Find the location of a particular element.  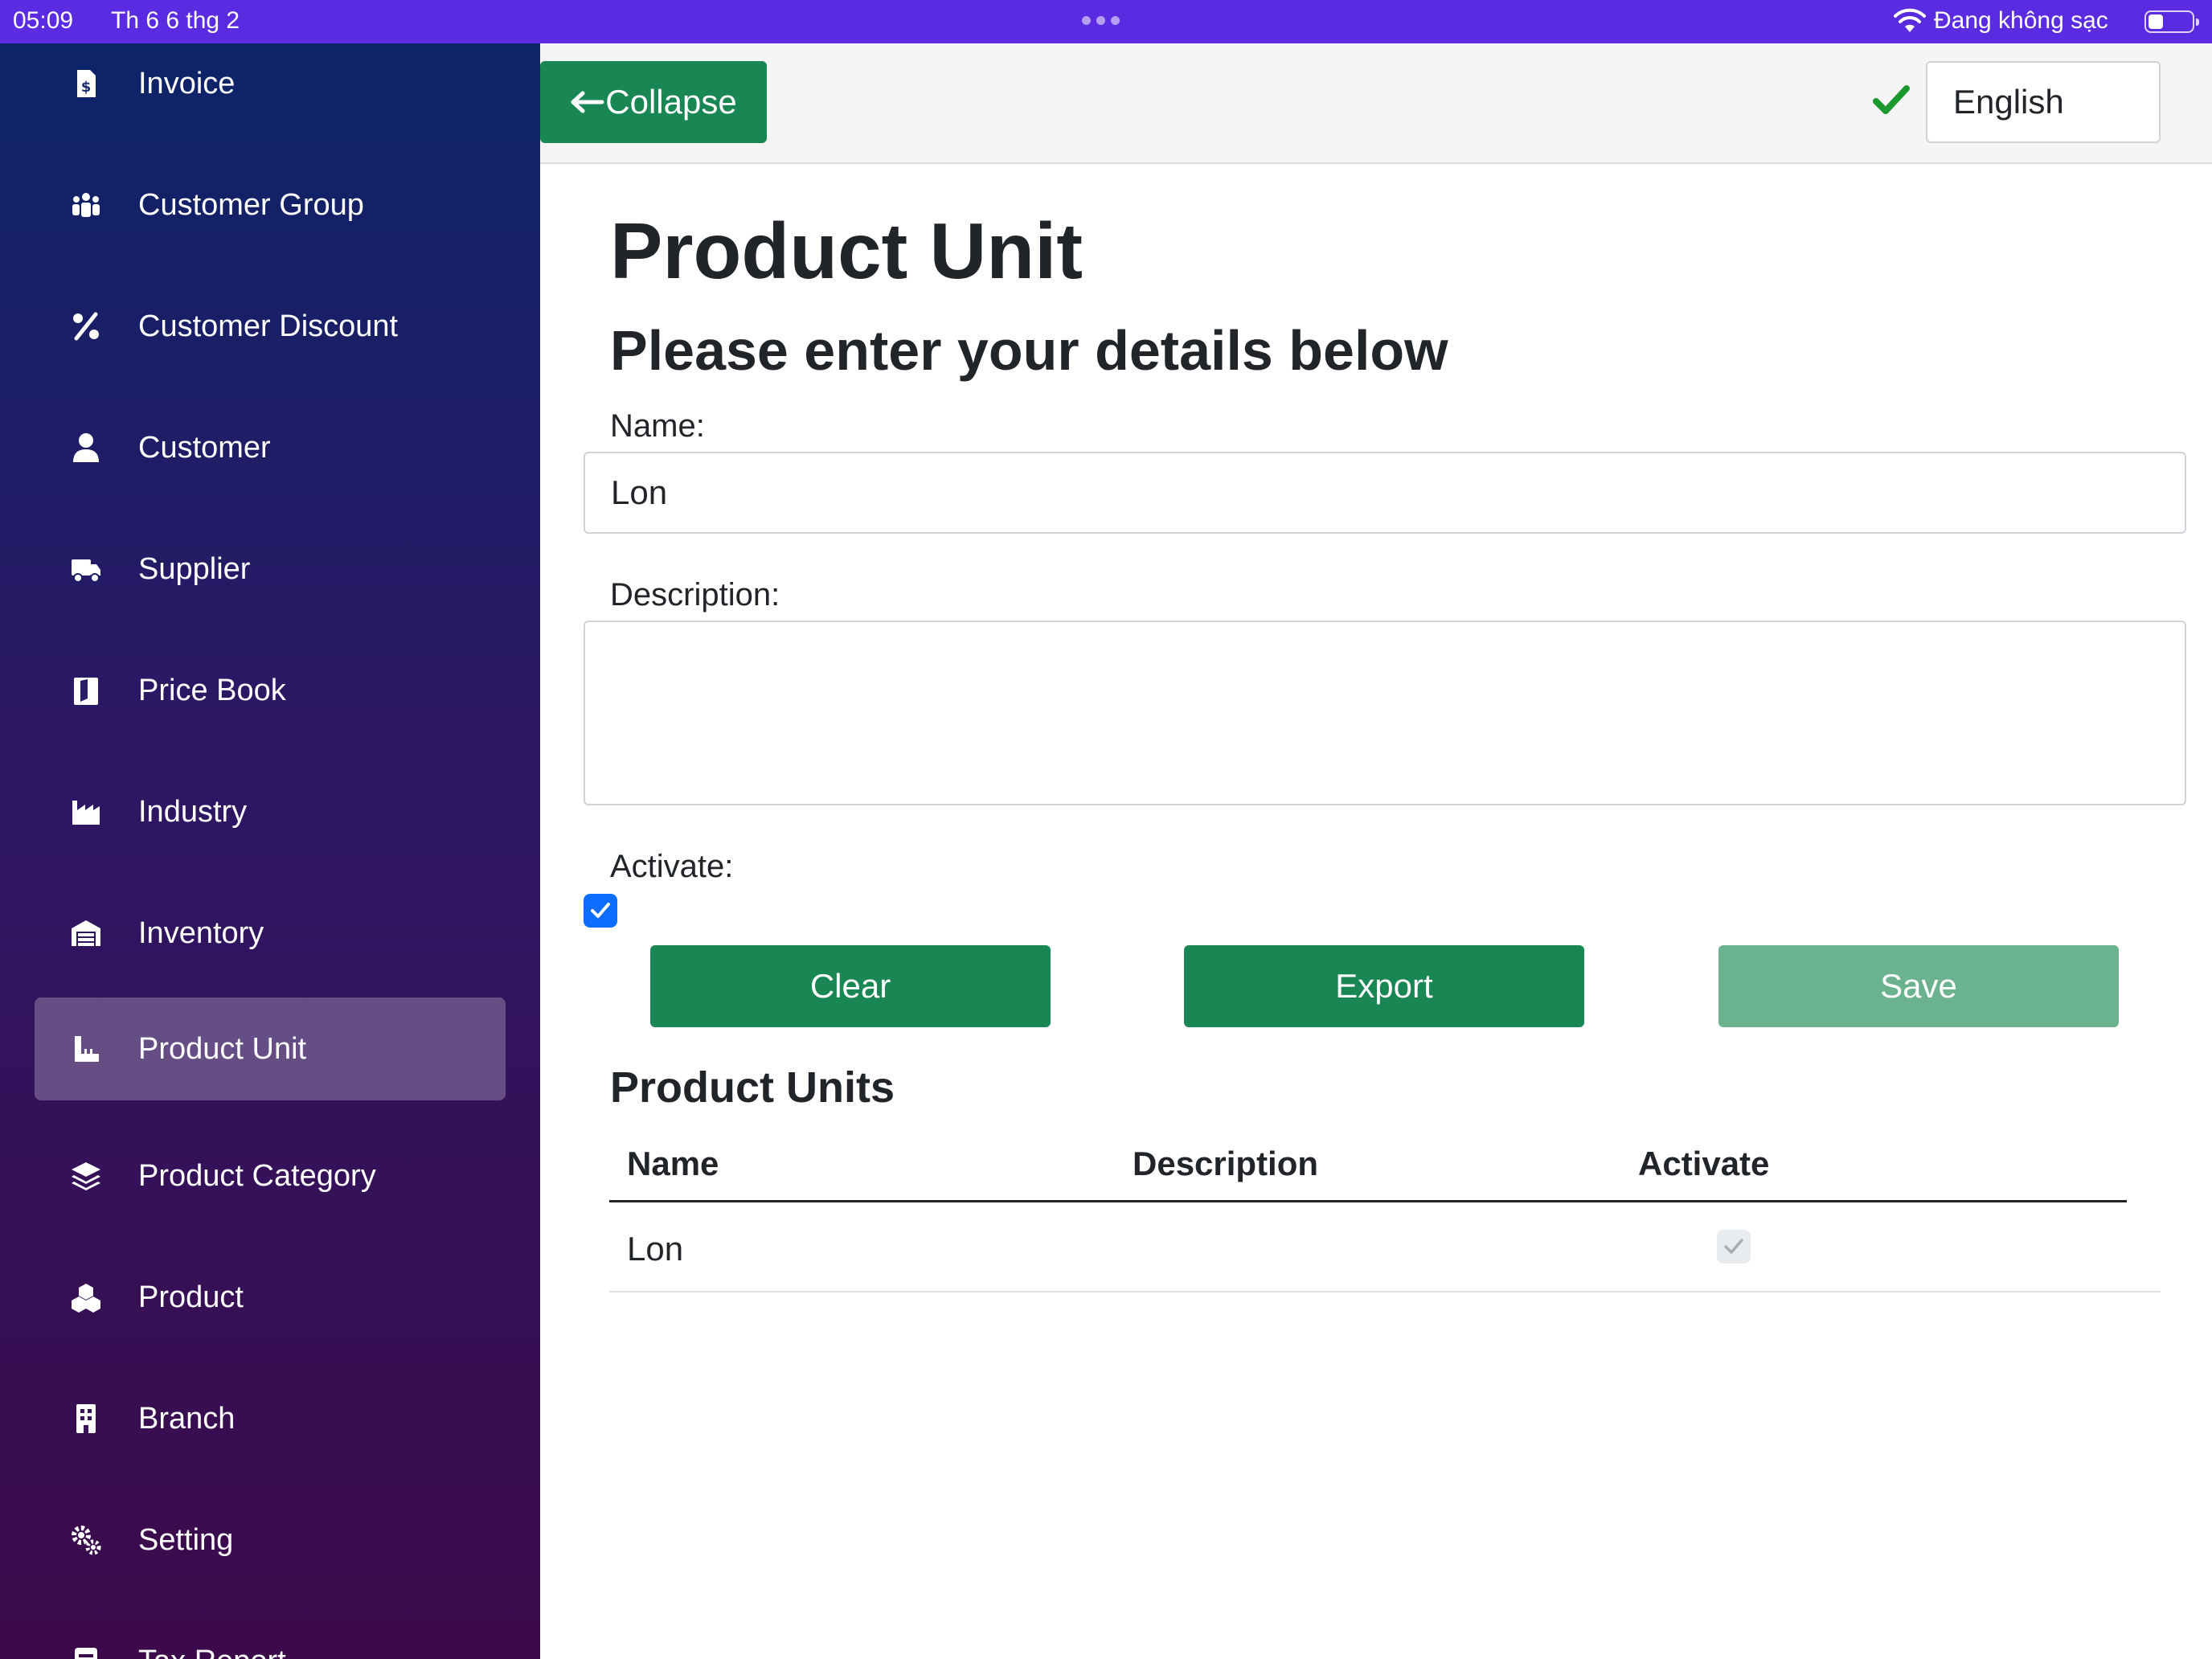

column-header-activate: Activate is located at coordinates (1704, 1163).